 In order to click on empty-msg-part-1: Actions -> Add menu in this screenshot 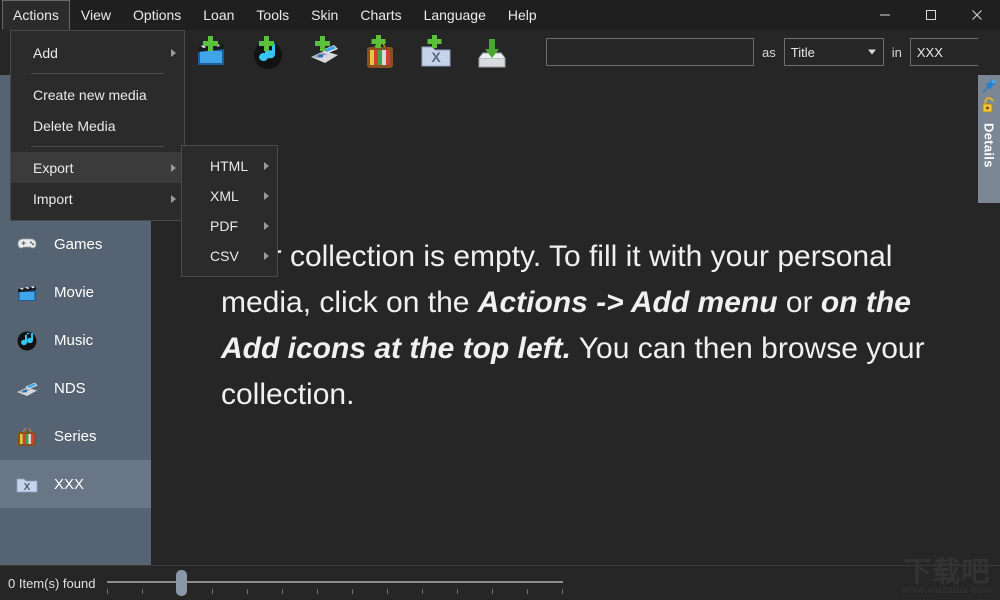, I will do `click(627, 302)`.